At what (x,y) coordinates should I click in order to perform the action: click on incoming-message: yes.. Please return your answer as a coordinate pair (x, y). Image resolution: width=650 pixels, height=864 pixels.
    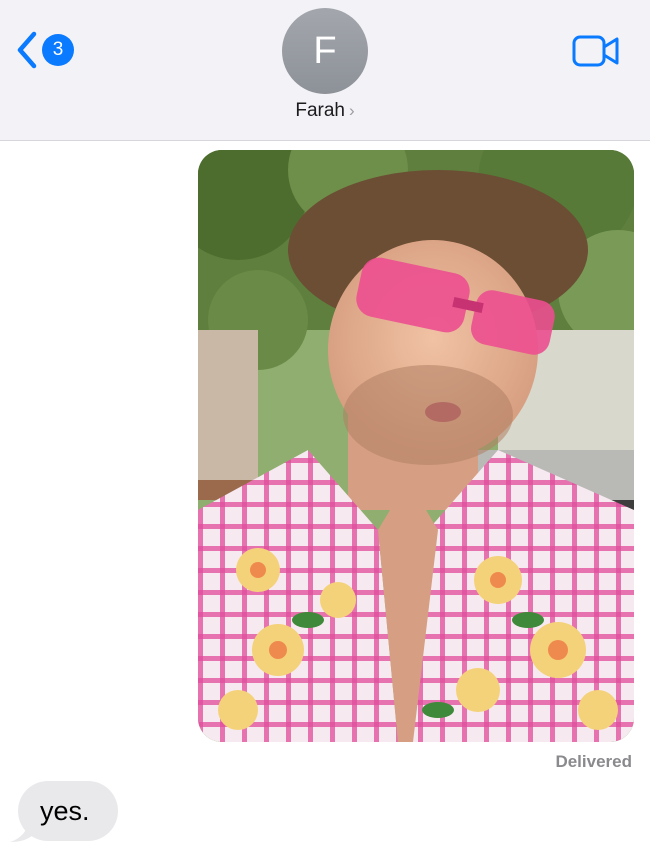
    Looking at the image, I should click on (68, 811).